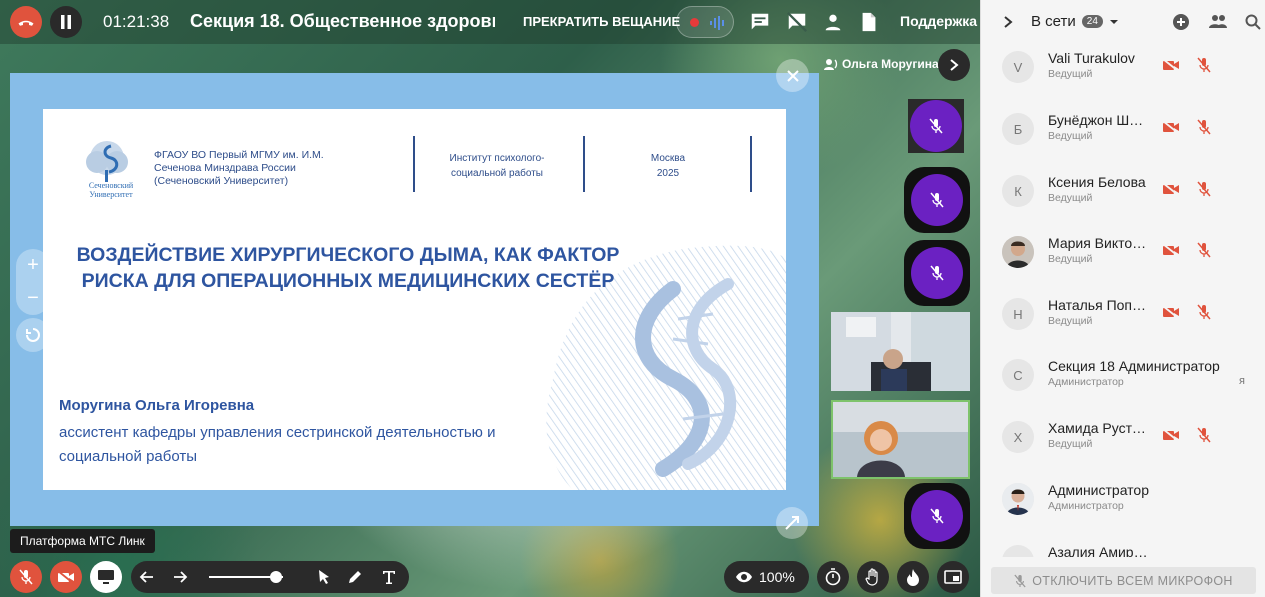  Describe the element at coordinates (1018, 437) in the screenshot. I see `participant-avatar: Х` at that location.